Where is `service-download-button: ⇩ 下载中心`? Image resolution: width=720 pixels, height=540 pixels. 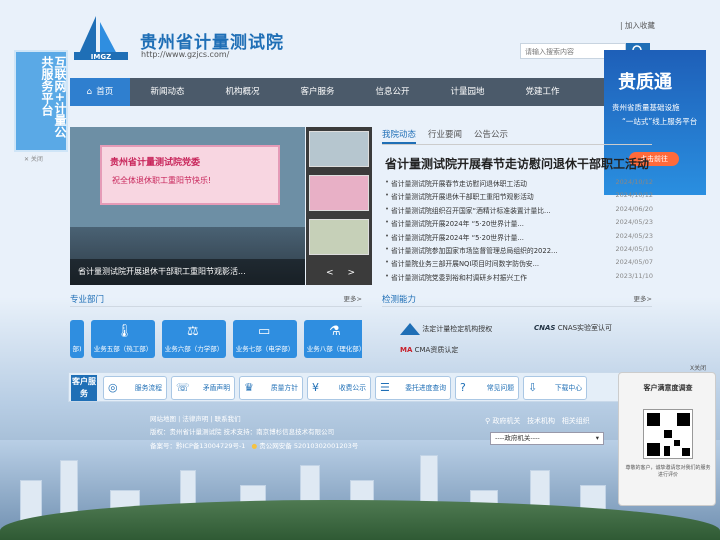
service-download-button: ⇩ 下载中心 is located at coordinates (555, 388).